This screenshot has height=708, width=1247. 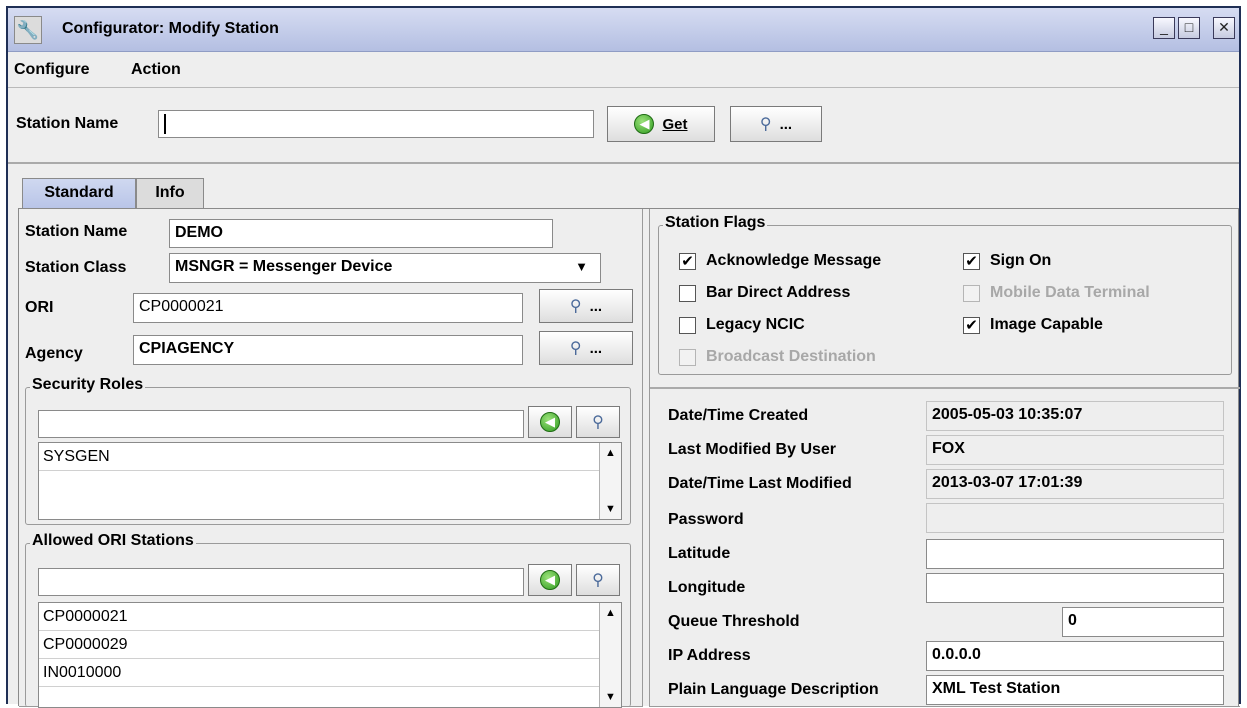 What do you see at coordinates (281, 424) in the screenshot?
I see `security-role-input` at bounding box center [281, 424].